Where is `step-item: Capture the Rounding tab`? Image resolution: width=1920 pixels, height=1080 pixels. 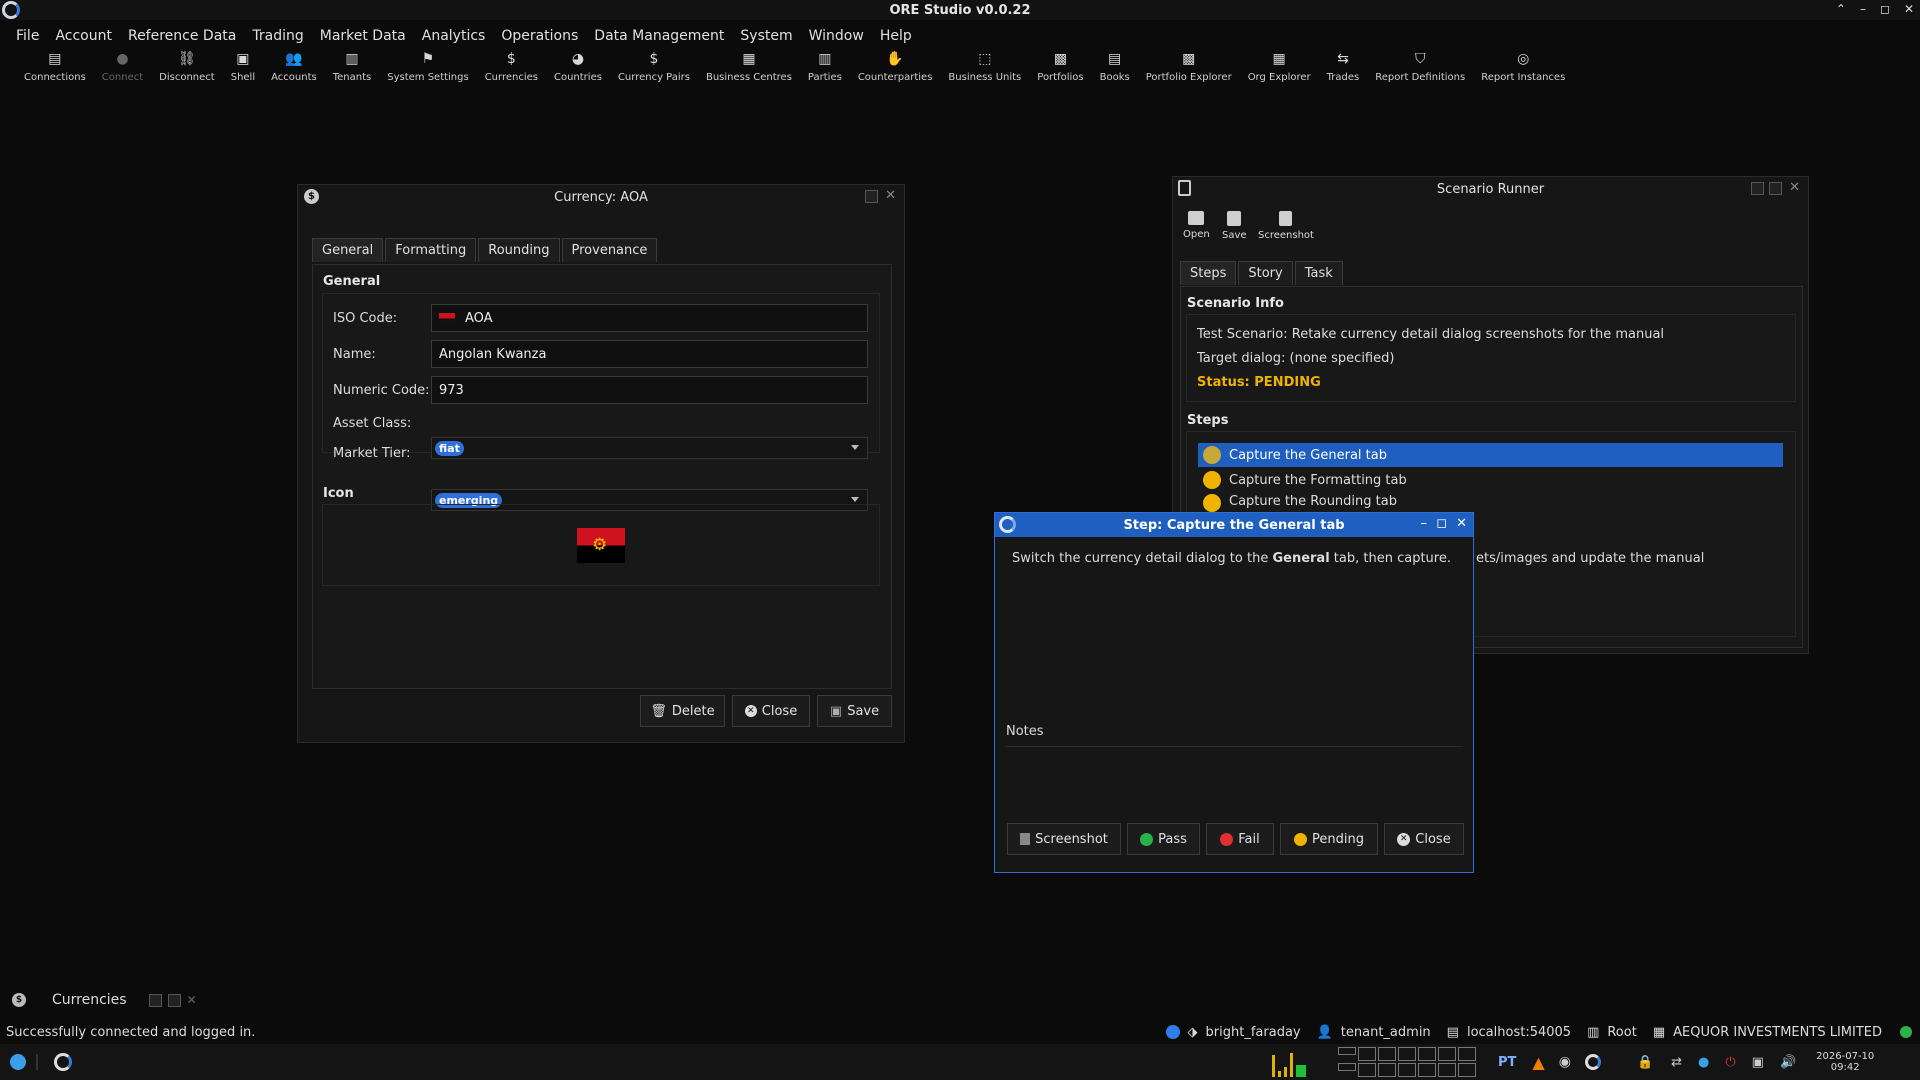
step-item: Capture the Rounding tab is located at coordinates (1297, 503).